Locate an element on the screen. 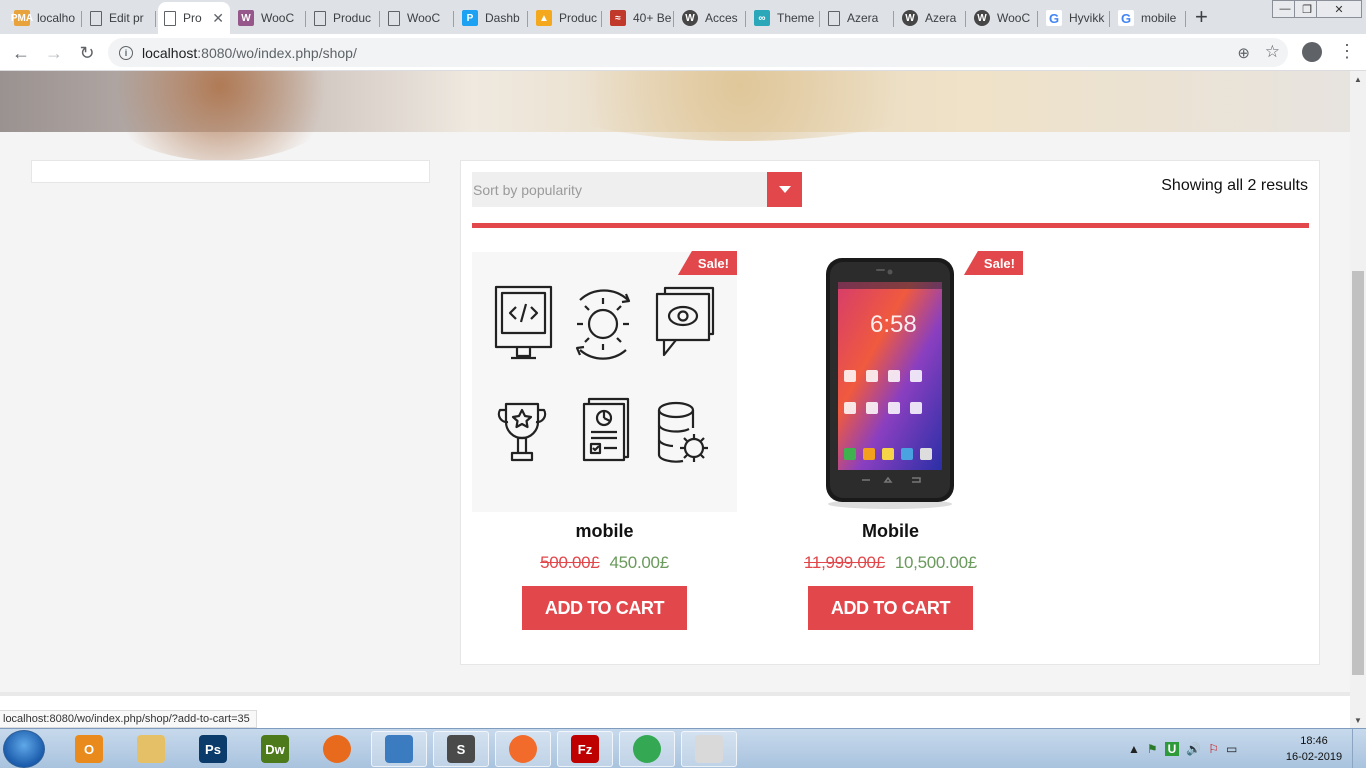 The image size is (1366, 768). product-title: mobile is located at coordinates (604, 531).